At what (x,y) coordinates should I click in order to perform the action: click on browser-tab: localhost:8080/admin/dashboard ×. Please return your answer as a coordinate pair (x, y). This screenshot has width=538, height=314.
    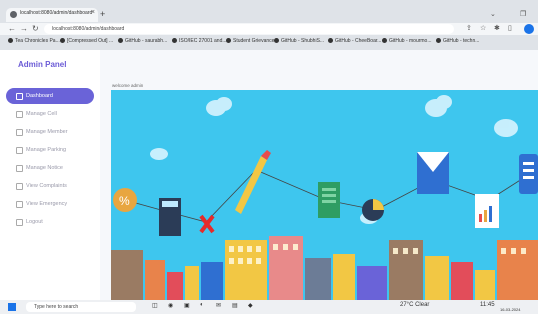
    Looking at the image, I should click on (52, 15).